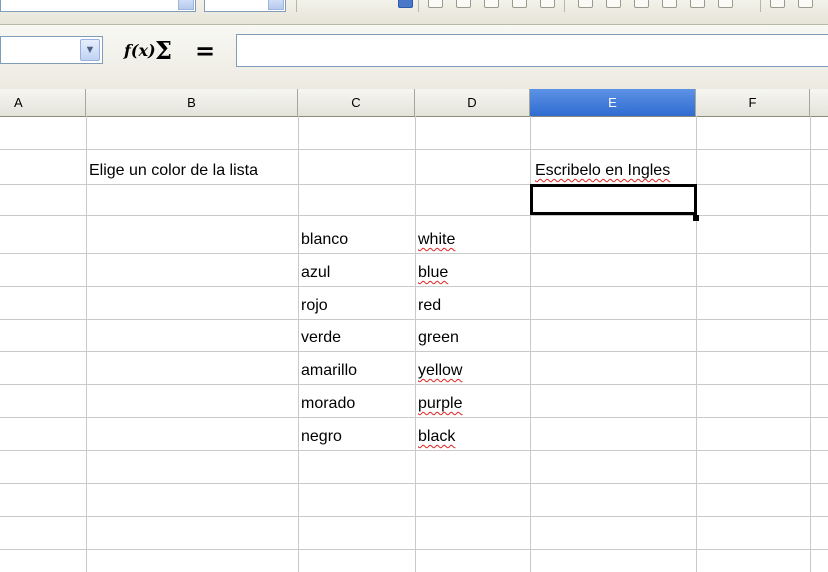 The height and width of the screenshot is (572, 828). I want to click on chevron-down-icon: ▼, so click(90, 50).